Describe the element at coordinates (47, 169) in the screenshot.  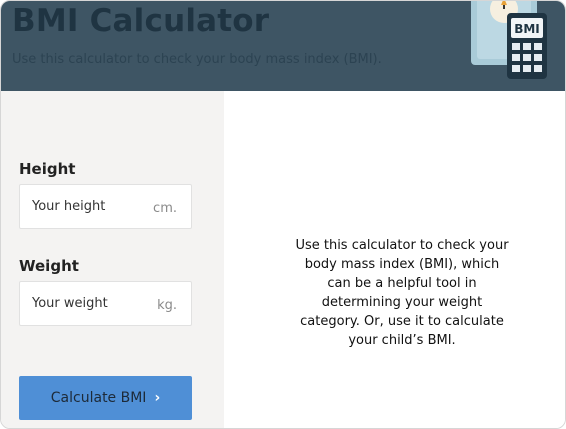
I see `height-label: Height` at that location.